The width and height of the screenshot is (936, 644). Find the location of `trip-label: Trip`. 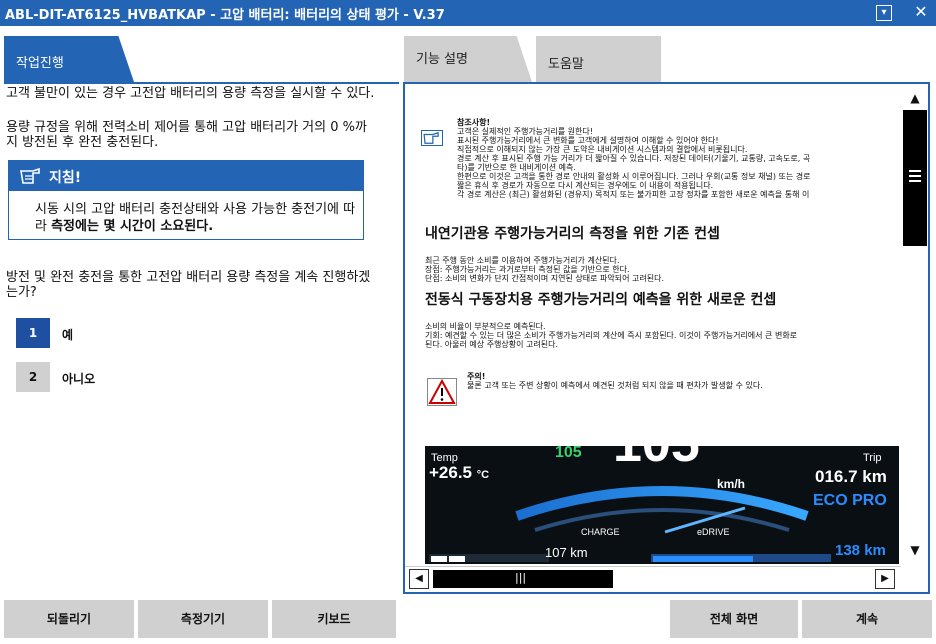

trip-label: Trip is located at coordinates (872, 458).